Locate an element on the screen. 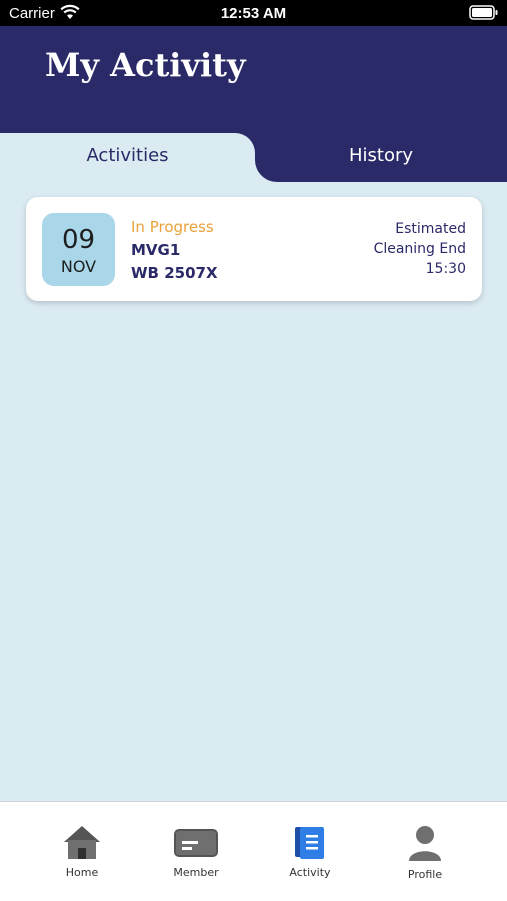 The width and height of the screenshot is (507, 901). estimate-label-1: Estimated is located at coordinates (430, 229).